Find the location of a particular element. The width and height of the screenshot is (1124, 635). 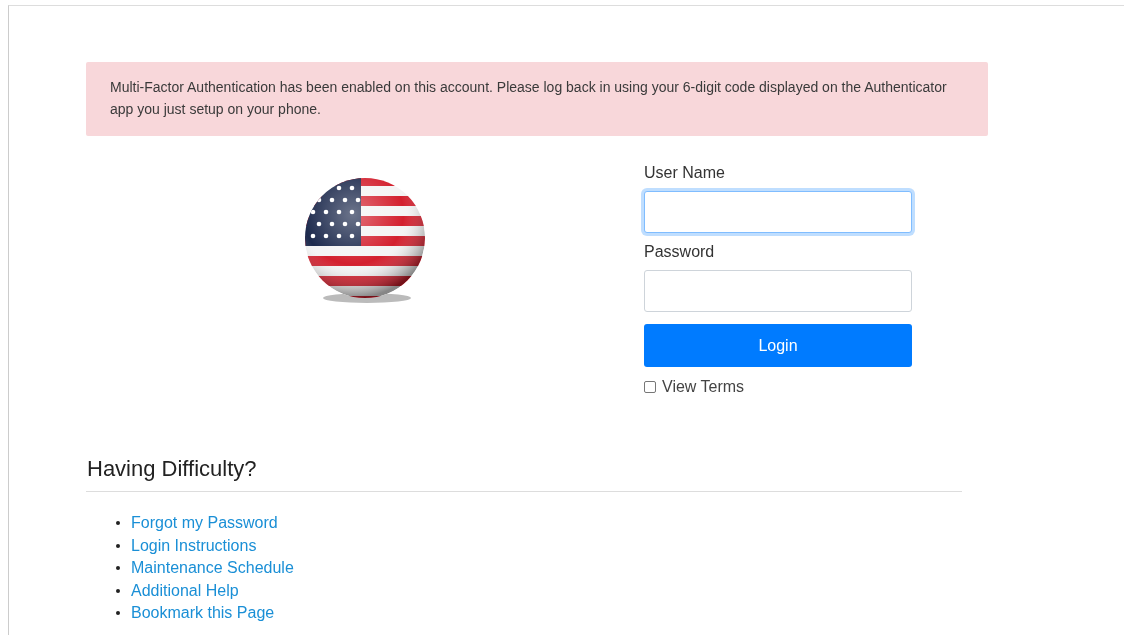

alert-message: Multi-Factor Authentication has been enabled on this account. Please log back in using your 6-digit code displayed on the Authenticator app you just setup on your phone. is located at coordinates (537, 99).